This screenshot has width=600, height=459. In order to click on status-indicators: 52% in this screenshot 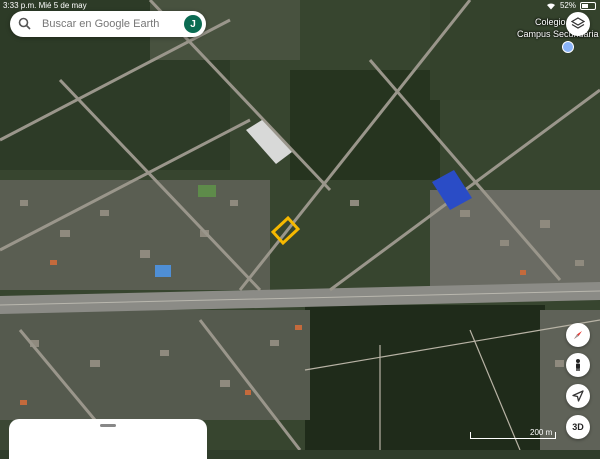, I will do `click(571, 5)`.